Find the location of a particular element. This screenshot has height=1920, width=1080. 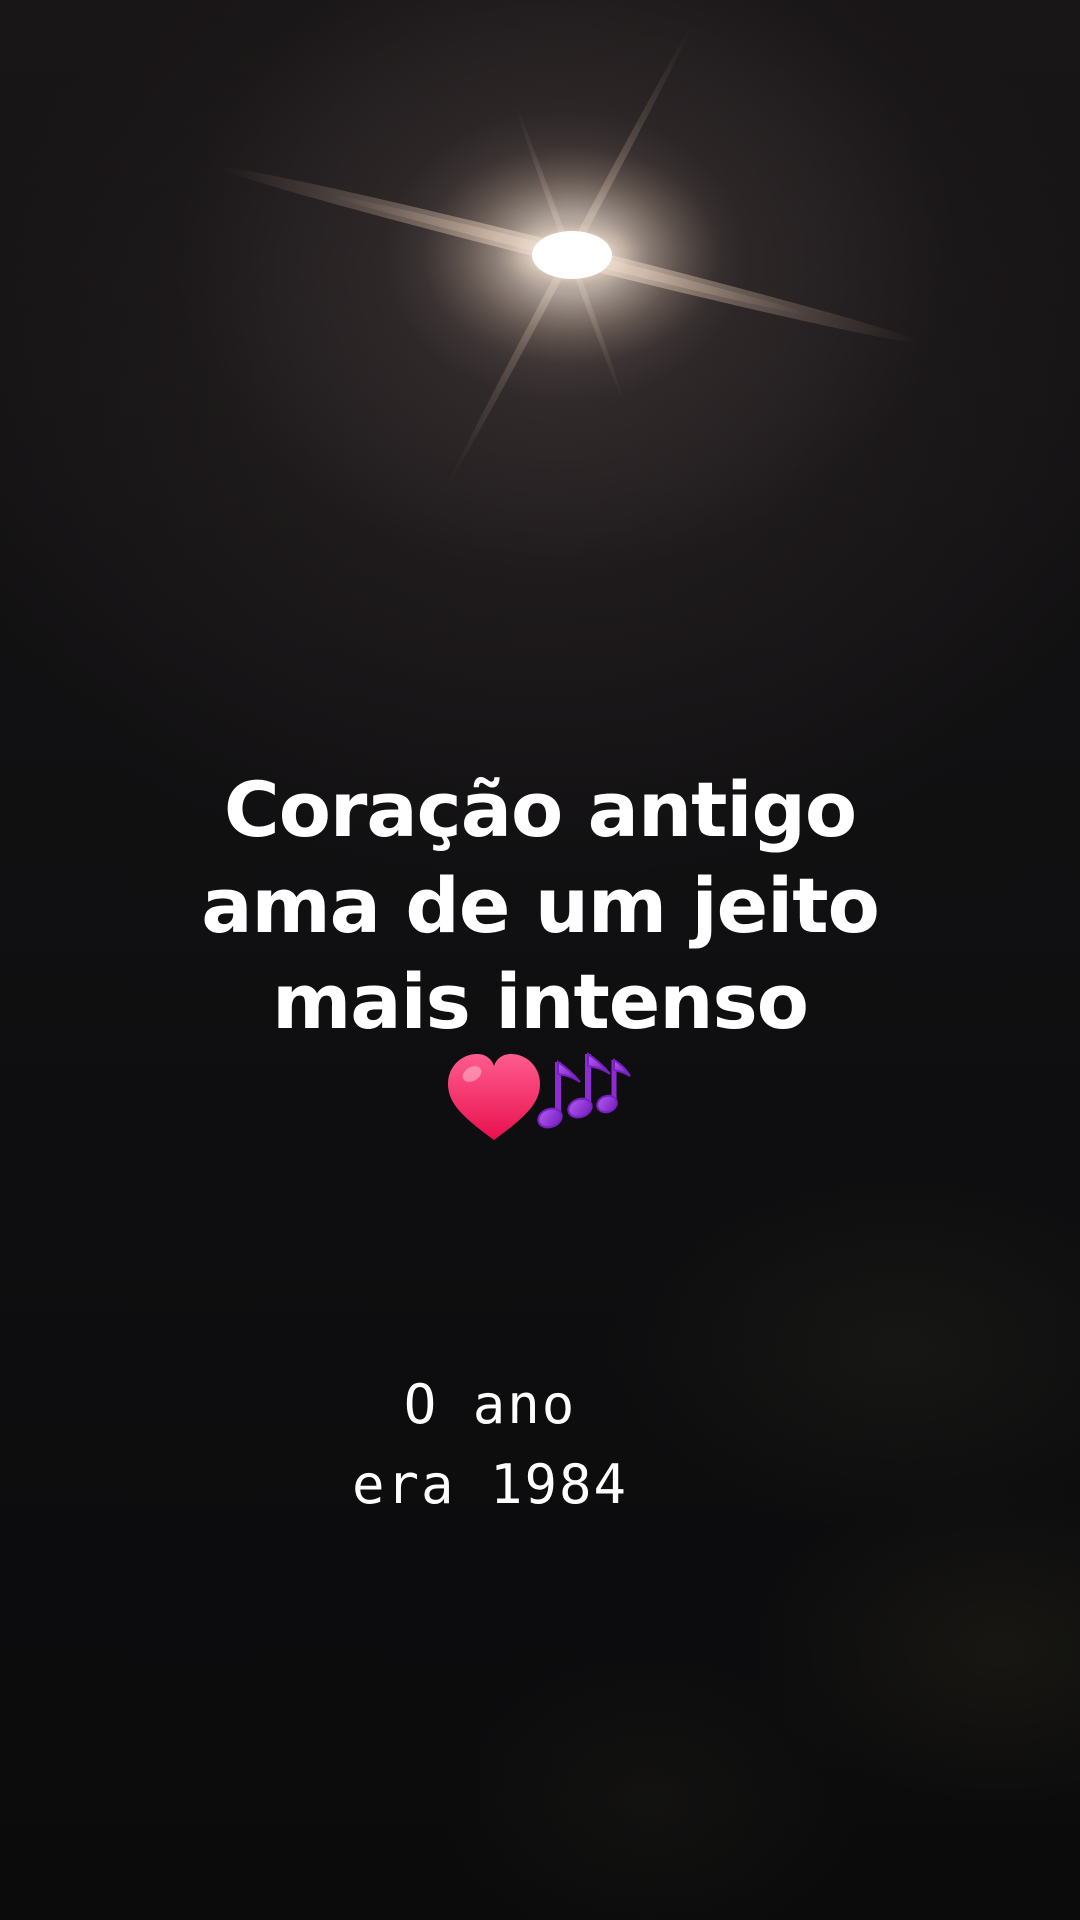

caption-line: ama de um jeito is located at coordinates (540, 905).